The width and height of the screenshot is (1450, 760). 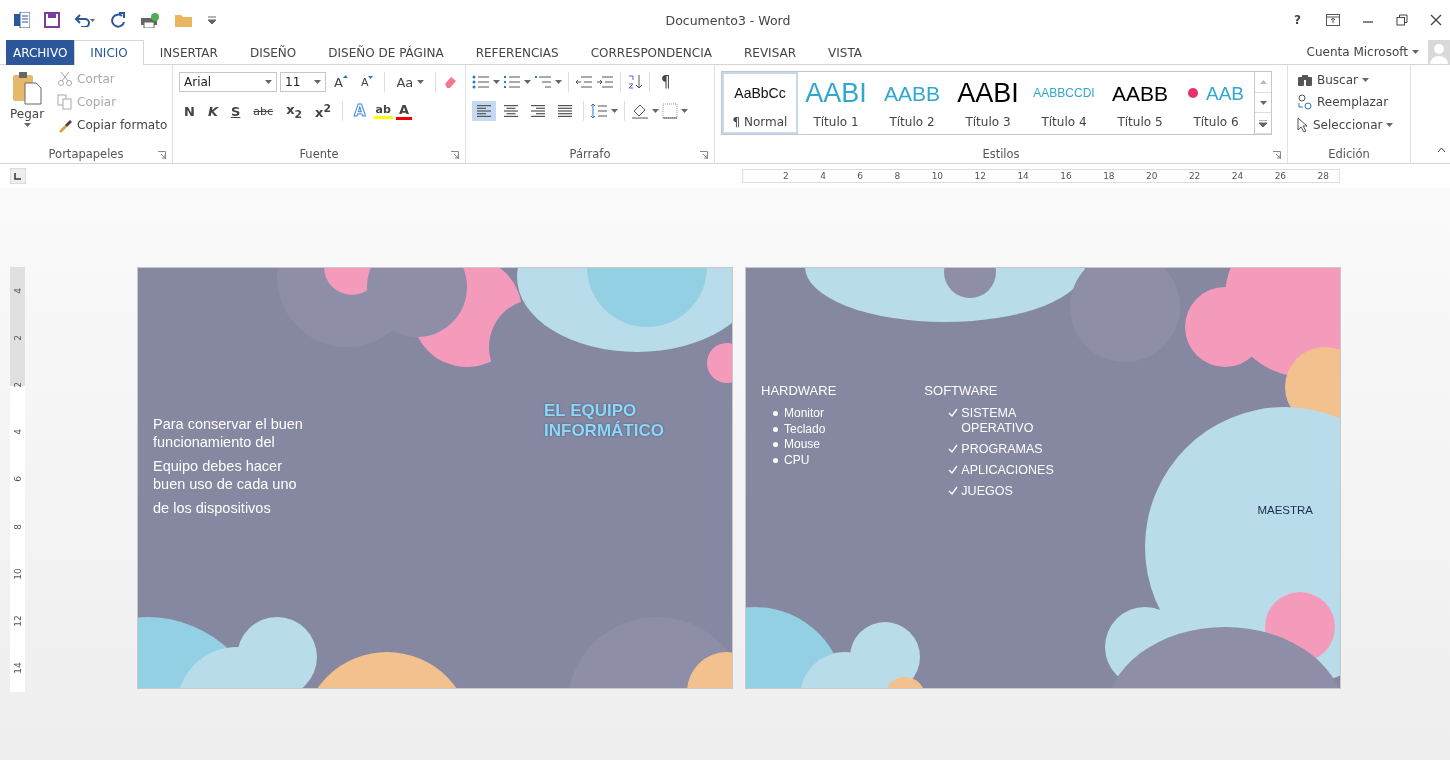 I want to click on font-family-field: Arial, so click(x=228, y=82).